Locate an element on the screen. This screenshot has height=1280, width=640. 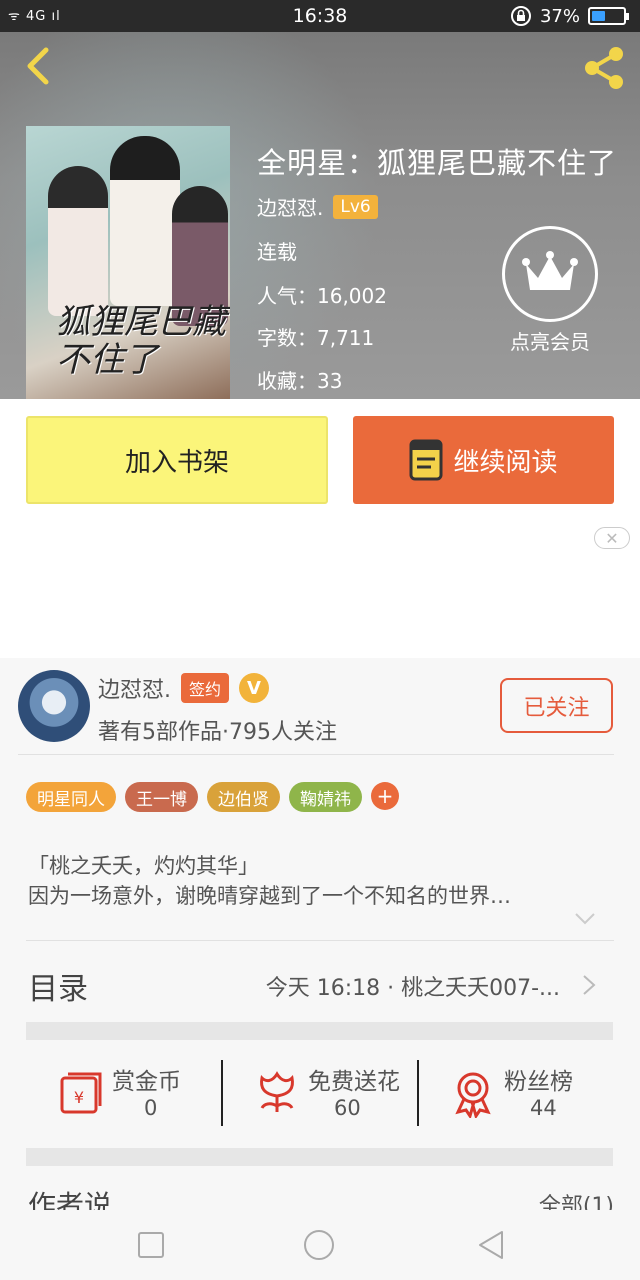
action-bar: 加入书架 继续阅读 is located at coordinates (320, 460).